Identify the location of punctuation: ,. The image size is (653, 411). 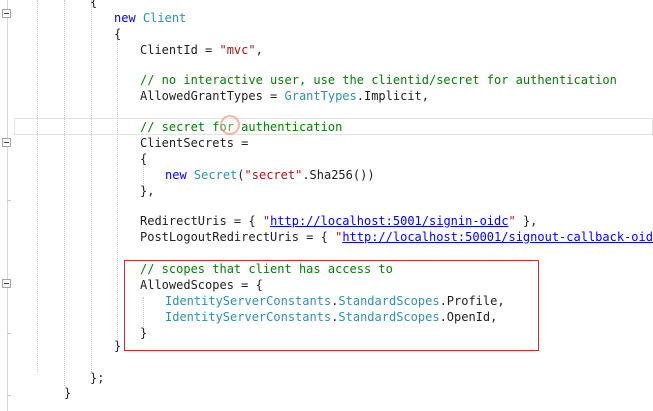
(259, 50).